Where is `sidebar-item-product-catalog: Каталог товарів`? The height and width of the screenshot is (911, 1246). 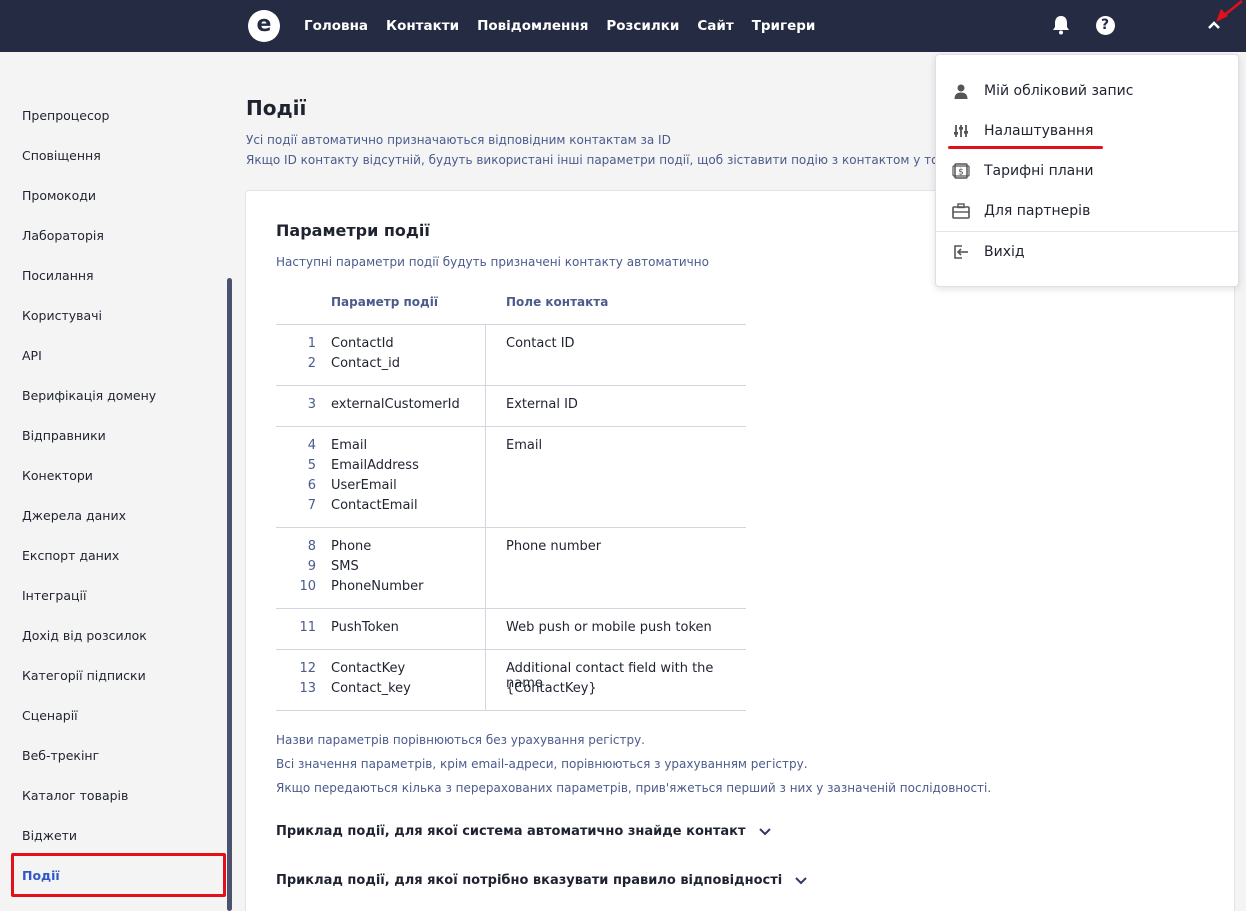
sidebar-item-product-catalog: Каталог товарів is located at coordinates (75, 795).